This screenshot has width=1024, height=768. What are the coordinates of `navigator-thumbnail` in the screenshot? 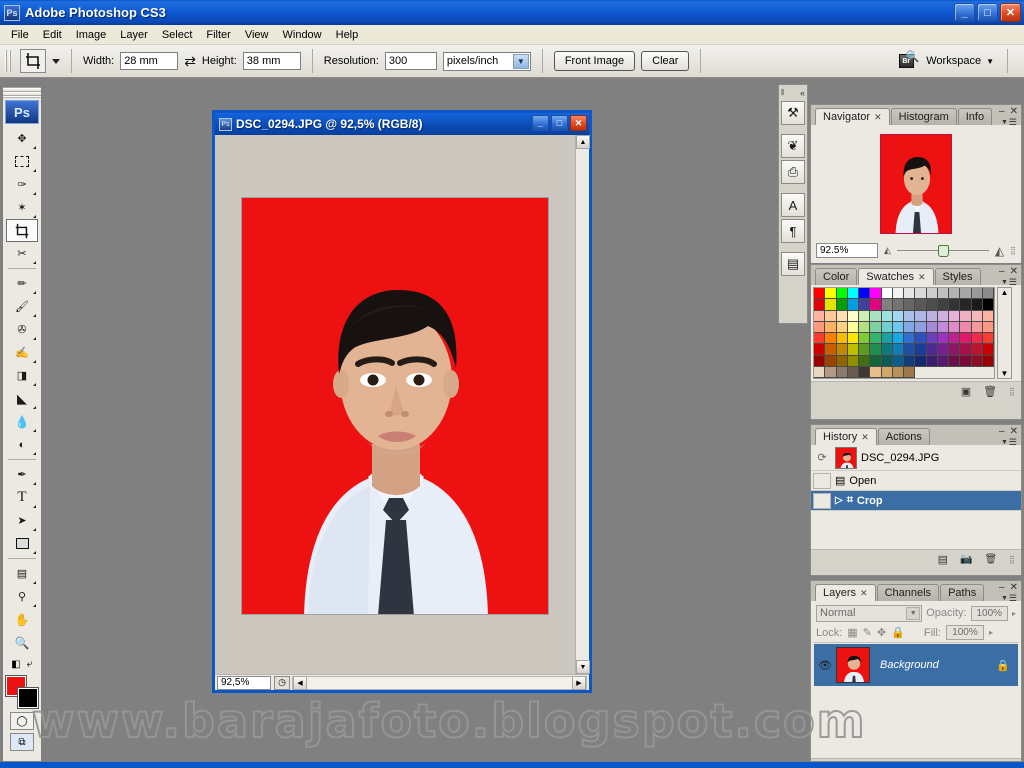 It's located at (916, 184).